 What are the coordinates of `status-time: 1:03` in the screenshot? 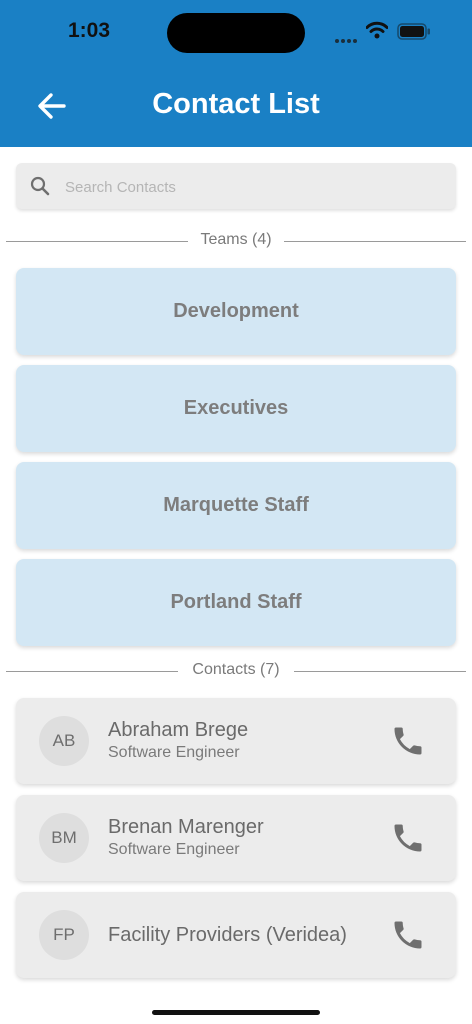 It's located at (89, 30).